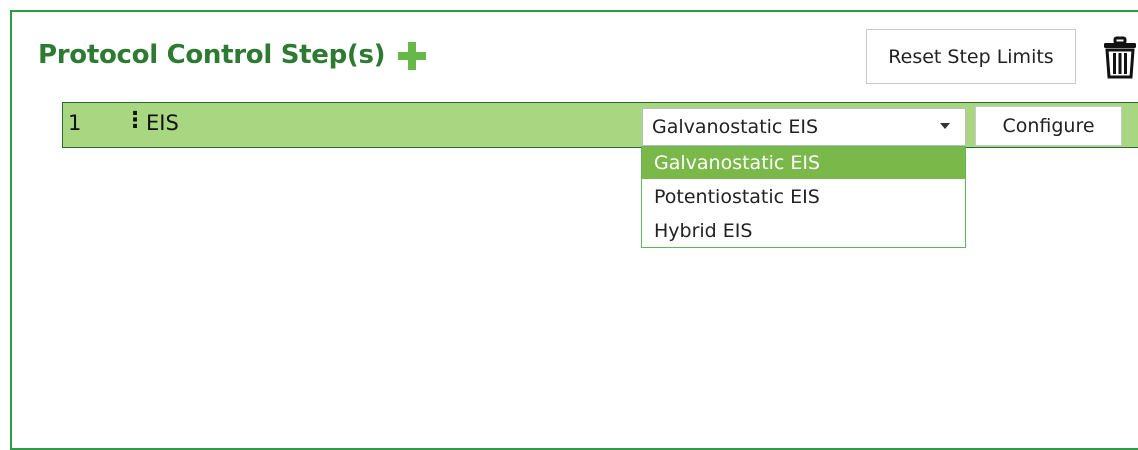 This screenshot has width=1138, height=450. I want to click on add-step-button, so click(412, 56).